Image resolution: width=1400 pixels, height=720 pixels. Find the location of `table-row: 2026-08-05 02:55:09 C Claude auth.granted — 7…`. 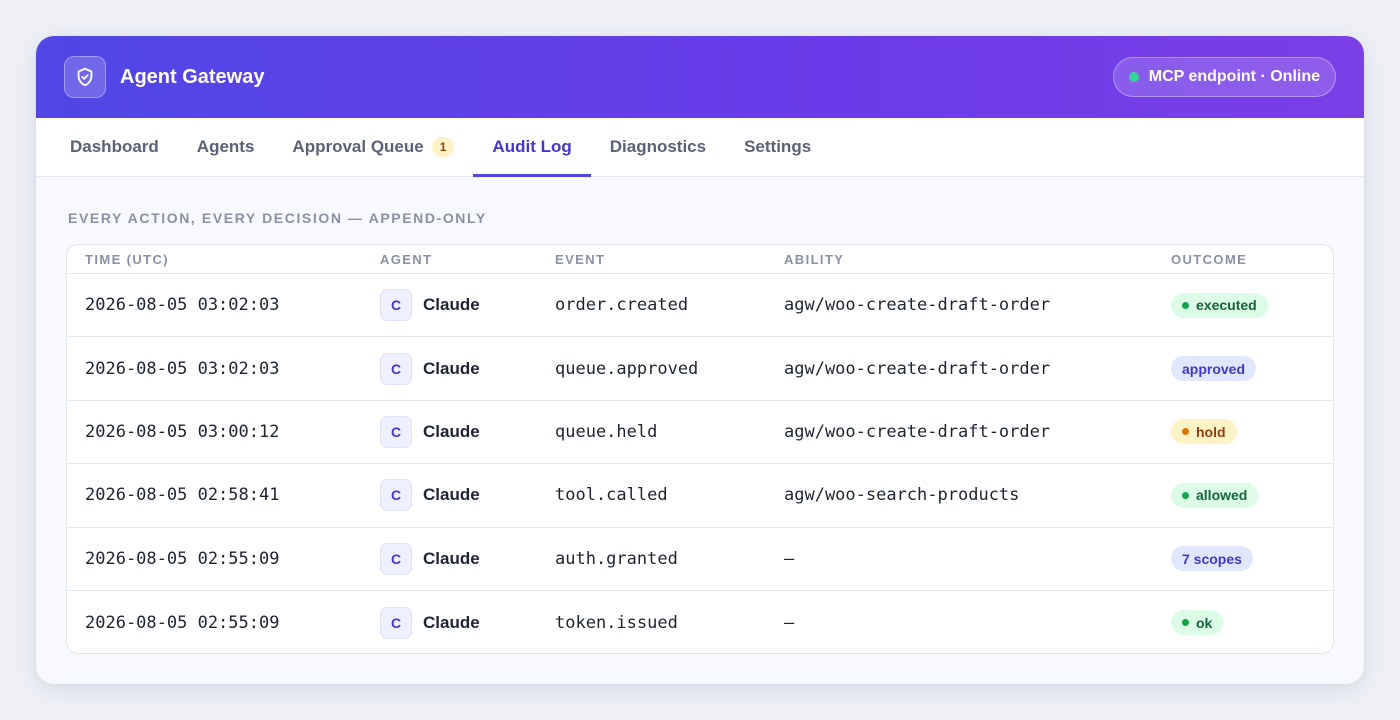

table-row: 2026-08-05 02:55:09 C Claude auth.granted — 7… is located at coordinates (700, 559).